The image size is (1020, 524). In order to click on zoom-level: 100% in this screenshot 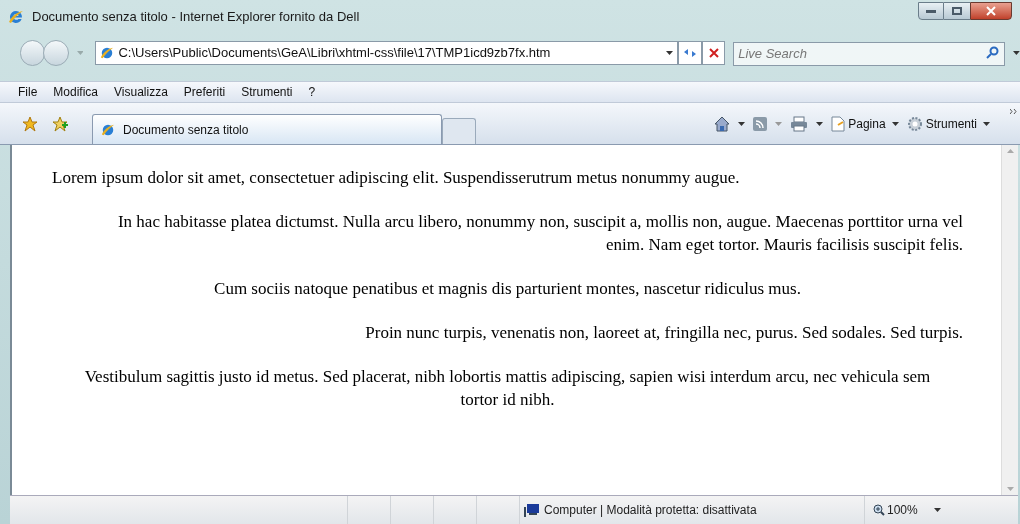, I will do `click(902, 510)`.